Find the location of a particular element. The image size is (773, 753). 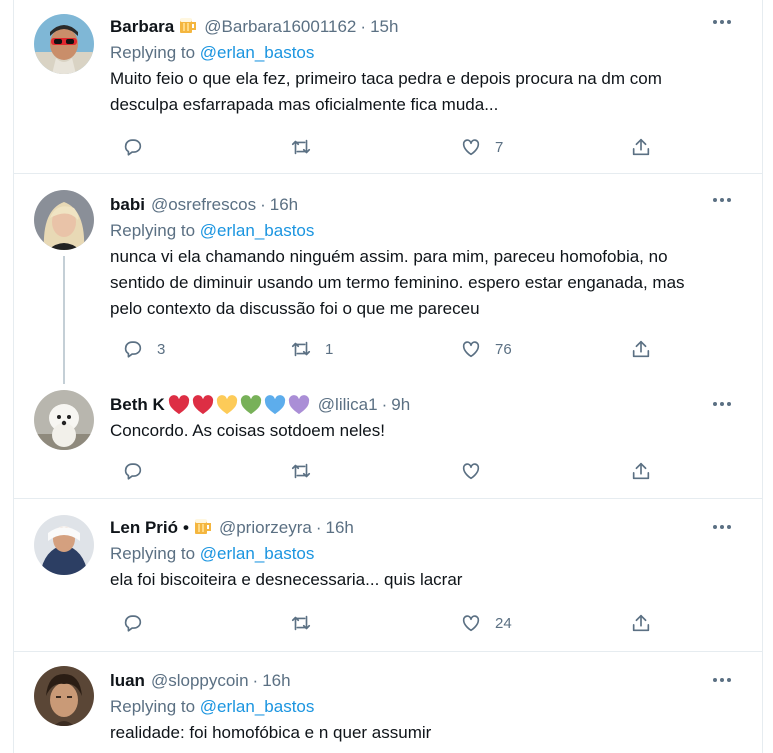

like-count: 7 is located at coordinates (499, 147).